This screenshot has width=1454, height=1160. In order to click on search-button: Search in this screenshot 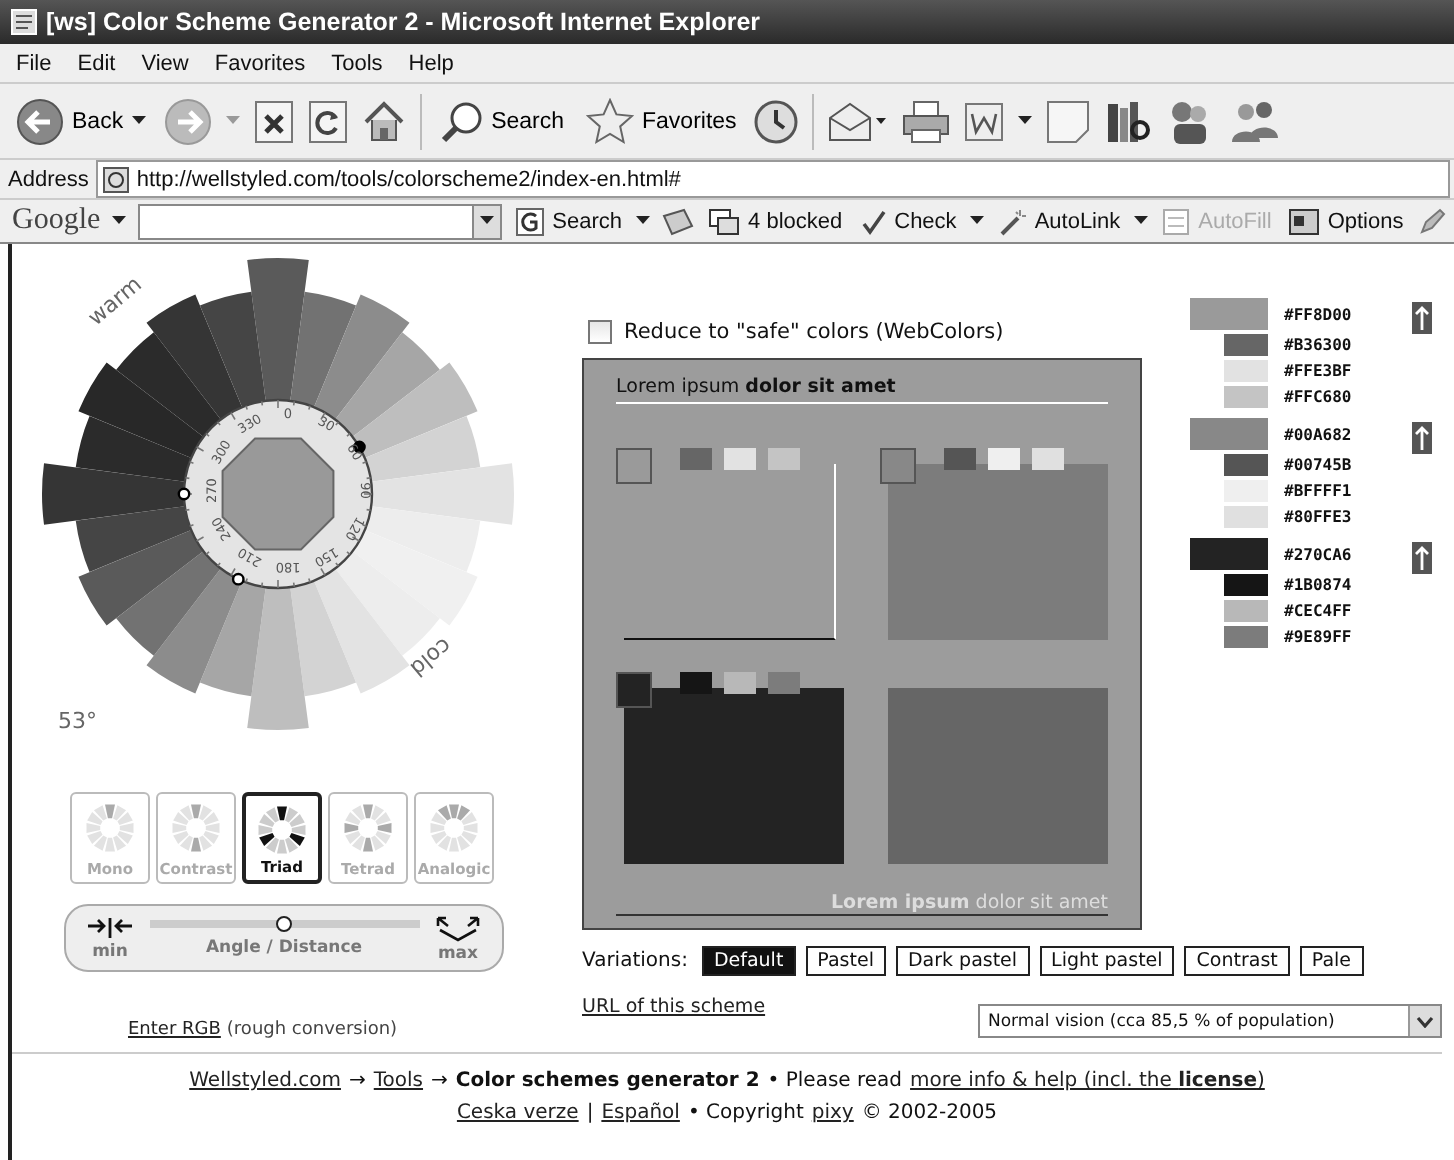, I will do `click(502, 121)`.